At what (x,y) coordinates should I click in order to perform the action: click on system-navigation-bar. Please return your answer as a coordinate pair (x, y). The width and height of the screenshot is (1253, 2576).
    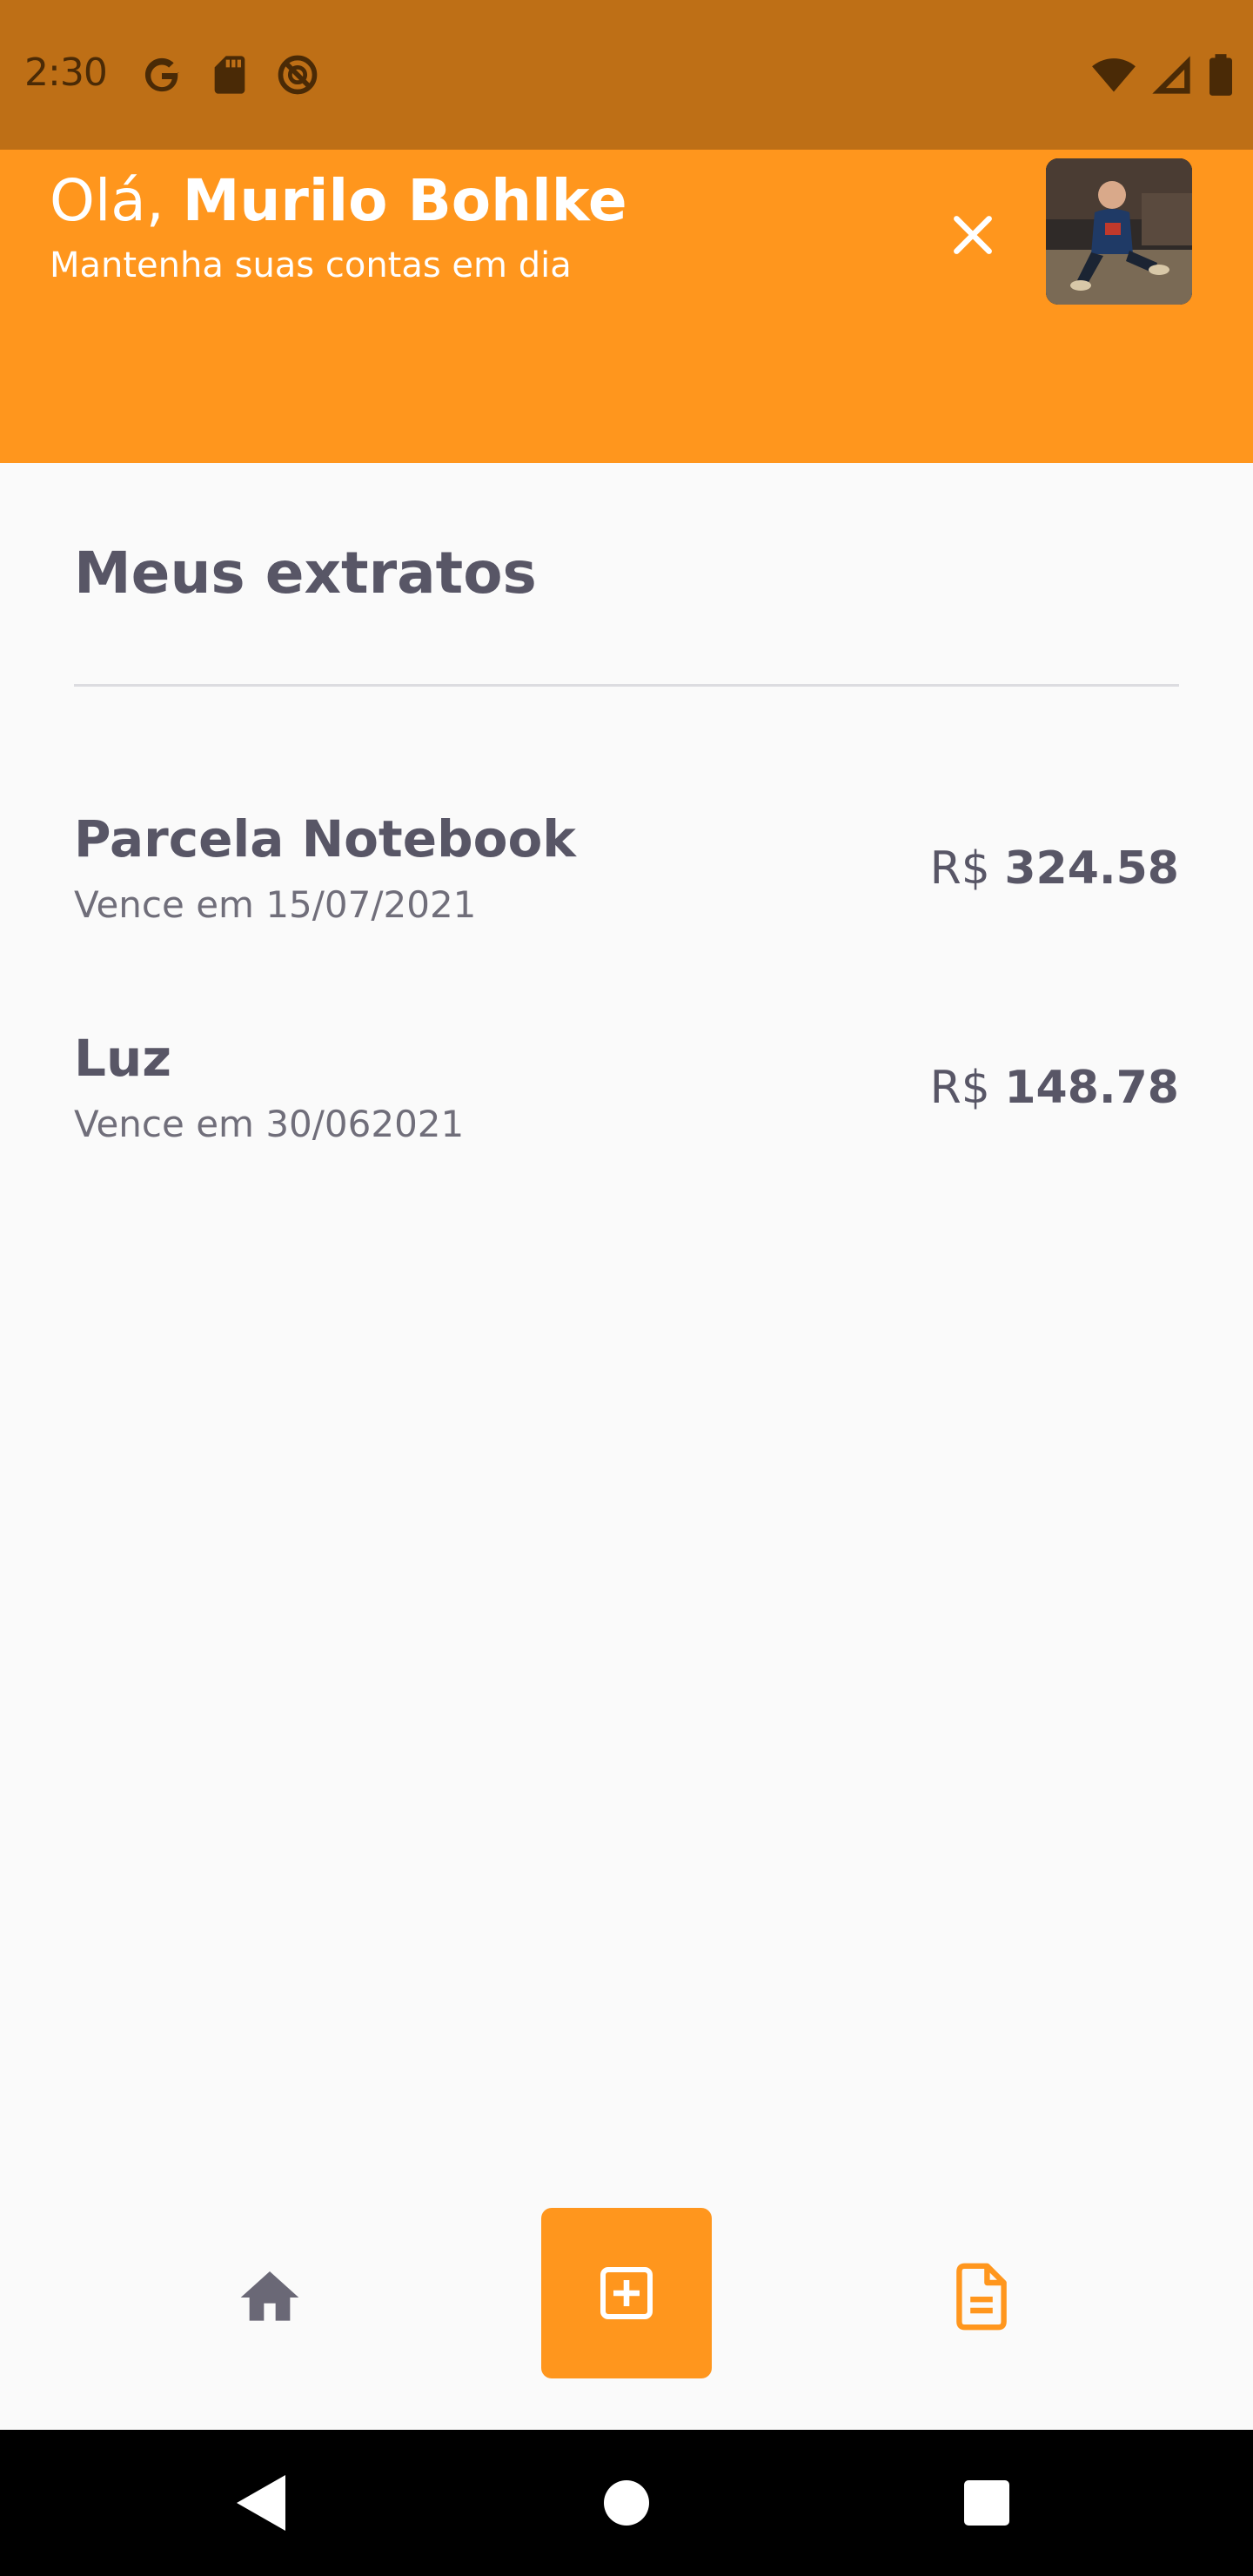
    Looking at the image, I should click on (626, 2503).